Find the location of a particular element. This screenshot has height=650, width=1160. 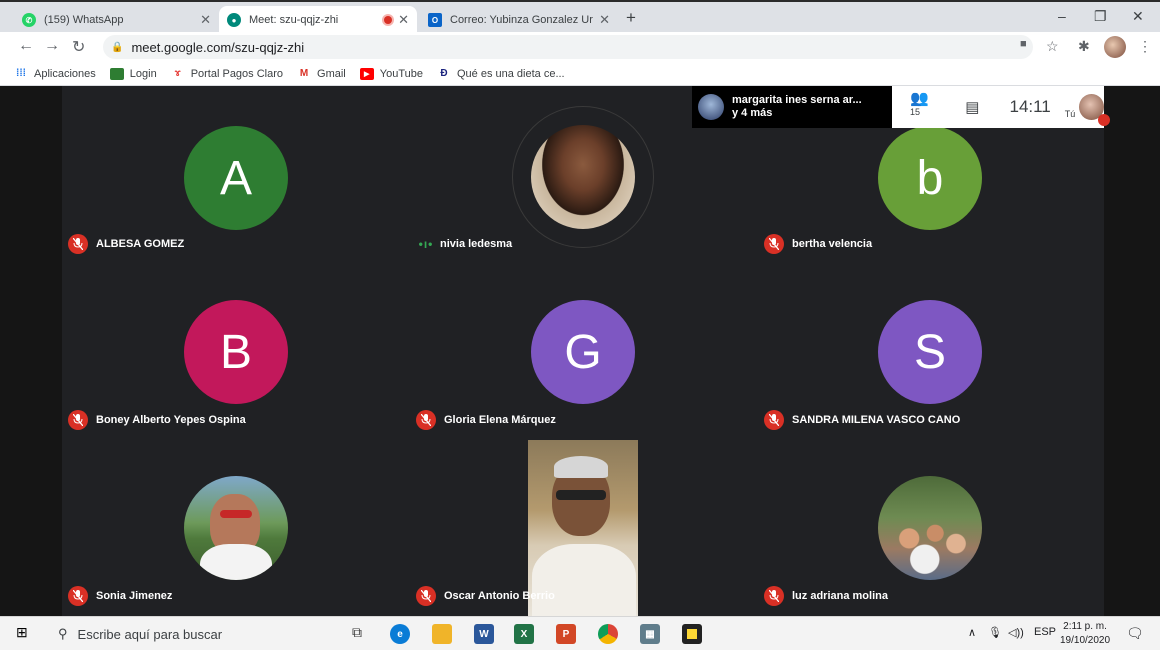

menu-icon: ⋮ is located at coordinates (1145, 46).